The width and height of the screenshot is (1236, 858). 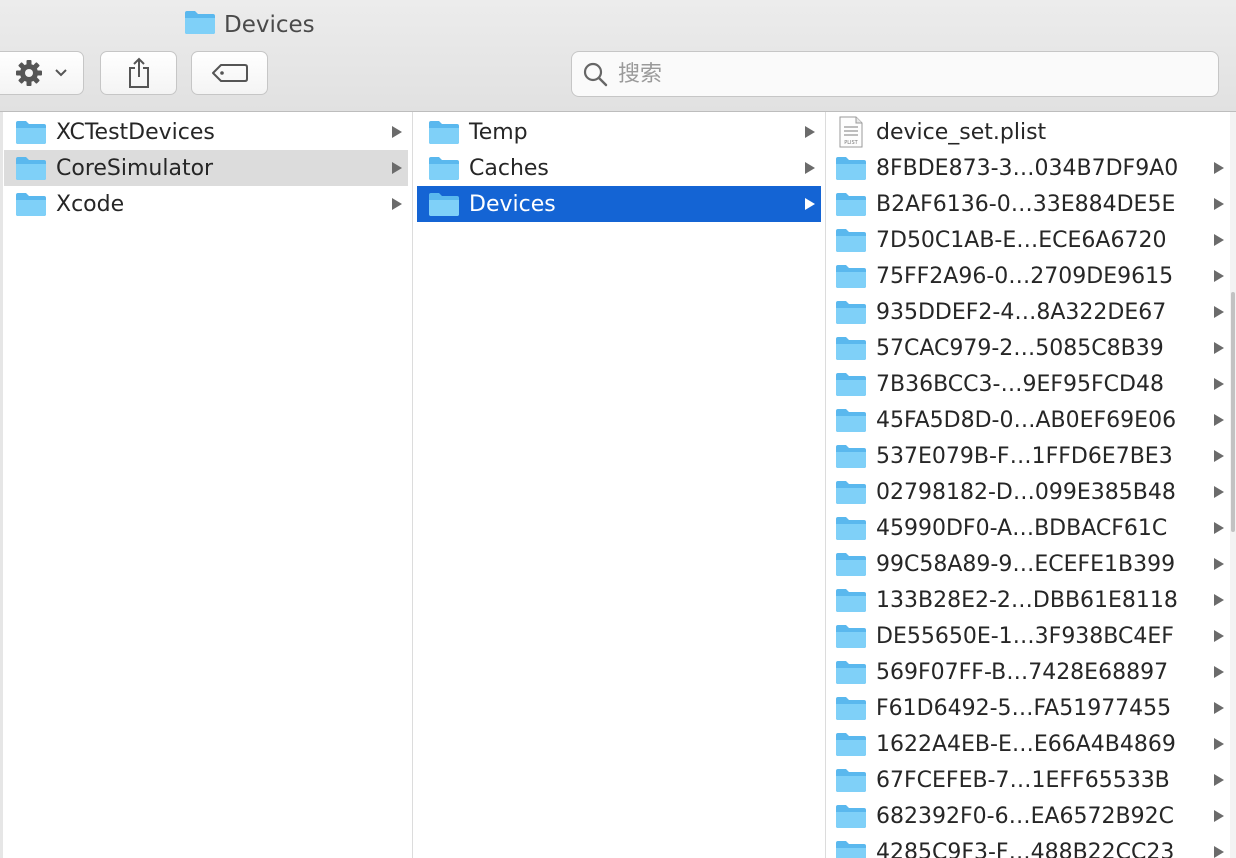 I want to click on list-item-device-folder: 537E079B-F…1FFD6E7BE3, so click(x=1028, y=456).